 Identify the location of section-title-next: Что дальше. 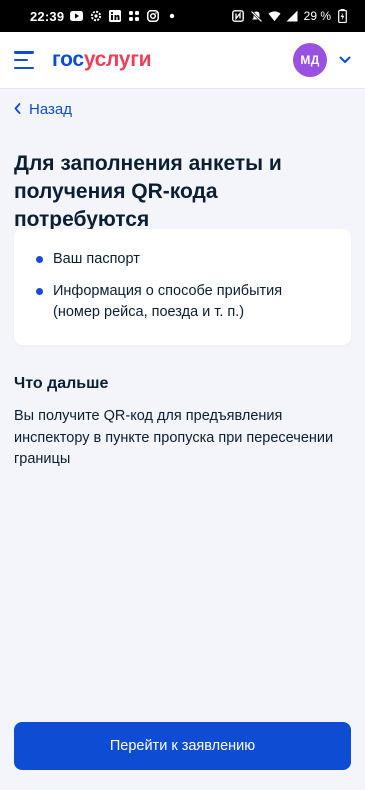
(61, 383).